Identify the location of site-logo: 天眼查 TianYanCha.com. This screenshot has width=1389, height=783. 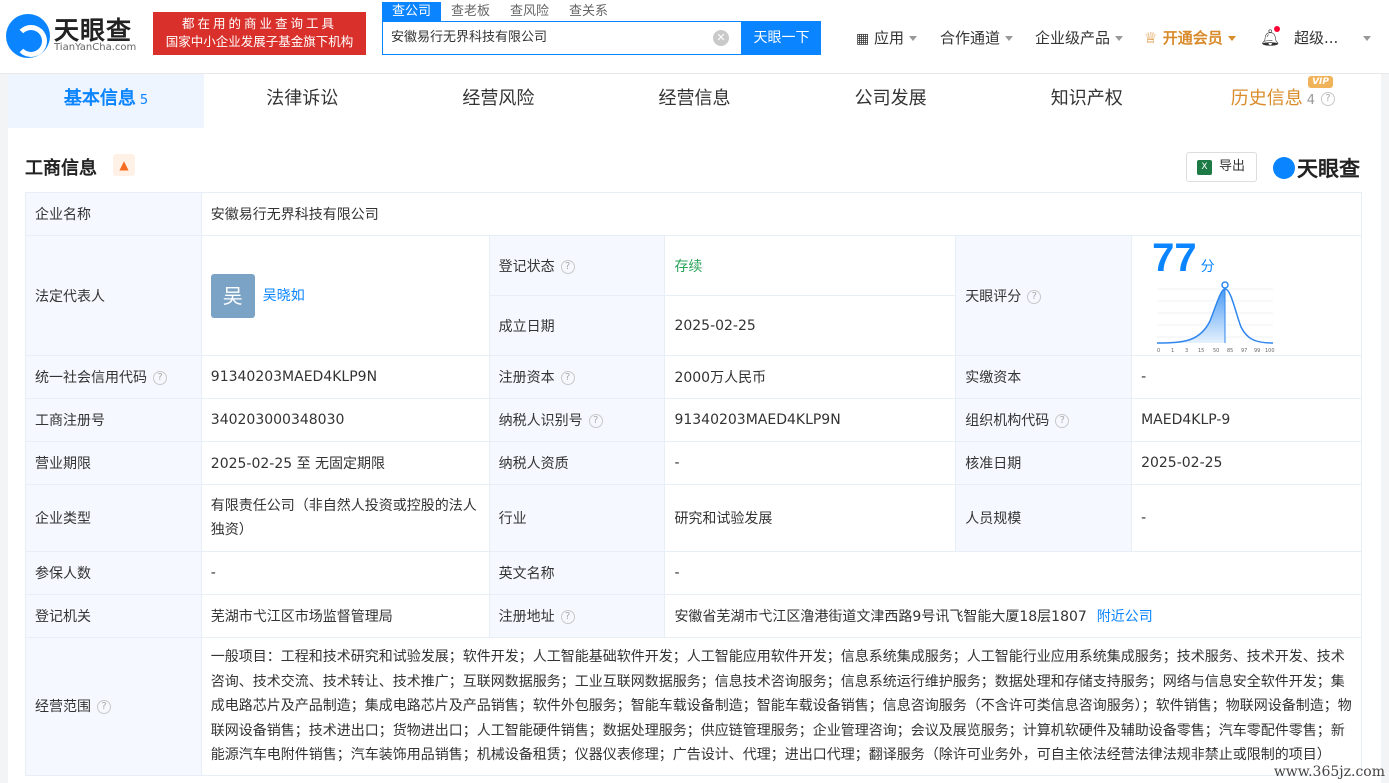
(77, 35).